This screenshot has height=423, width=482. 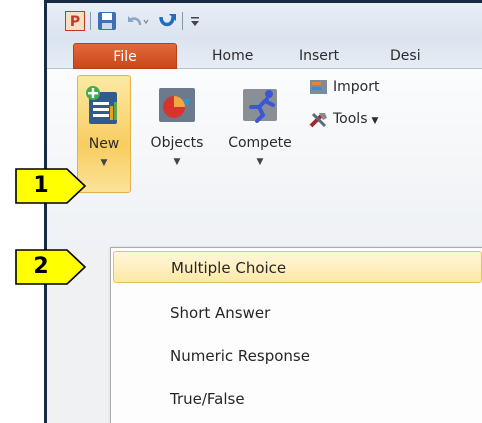 I want to click on app-logo-icon: P, so click(x=75, y=21).